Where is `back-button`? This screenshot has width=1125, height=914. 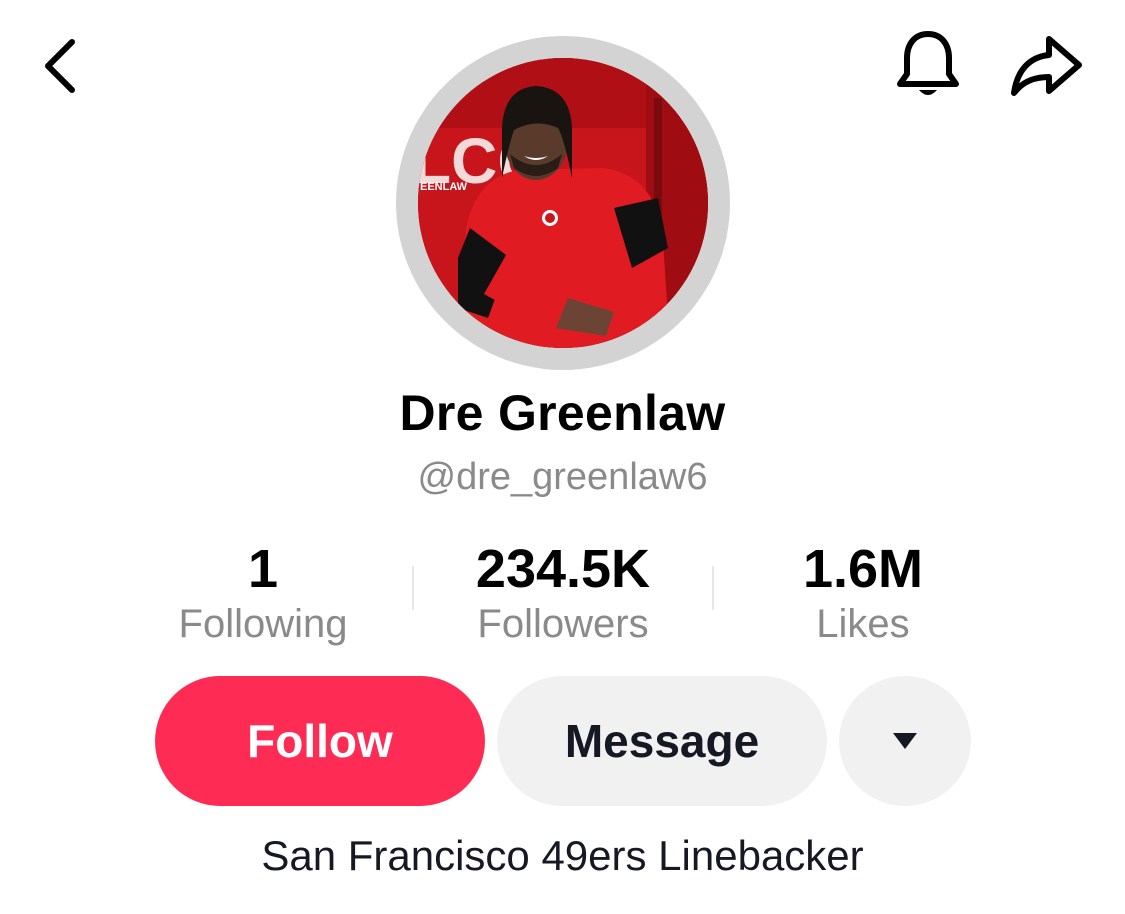 back-button is located at coordinates (60, 66).